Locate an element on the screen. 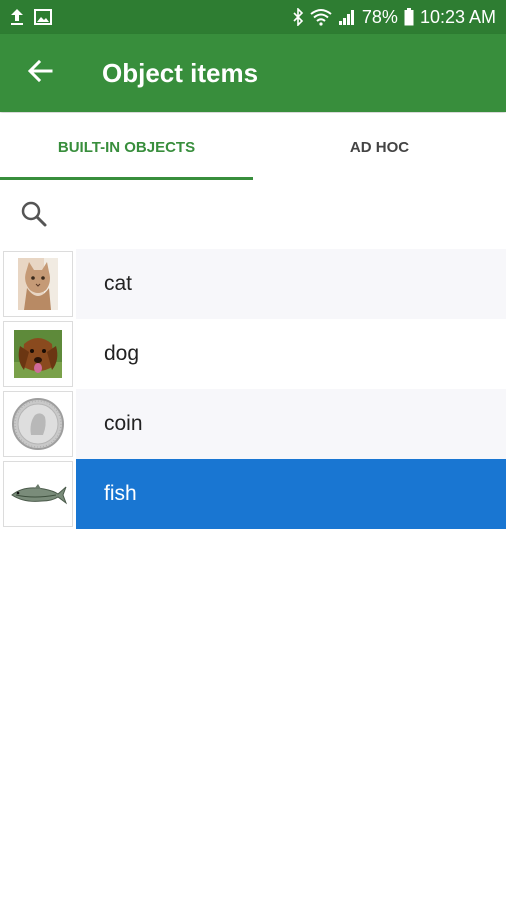 The height and width of the screenshot is (900, 506). fish-thumbnail is located at coordinates (38, 494).